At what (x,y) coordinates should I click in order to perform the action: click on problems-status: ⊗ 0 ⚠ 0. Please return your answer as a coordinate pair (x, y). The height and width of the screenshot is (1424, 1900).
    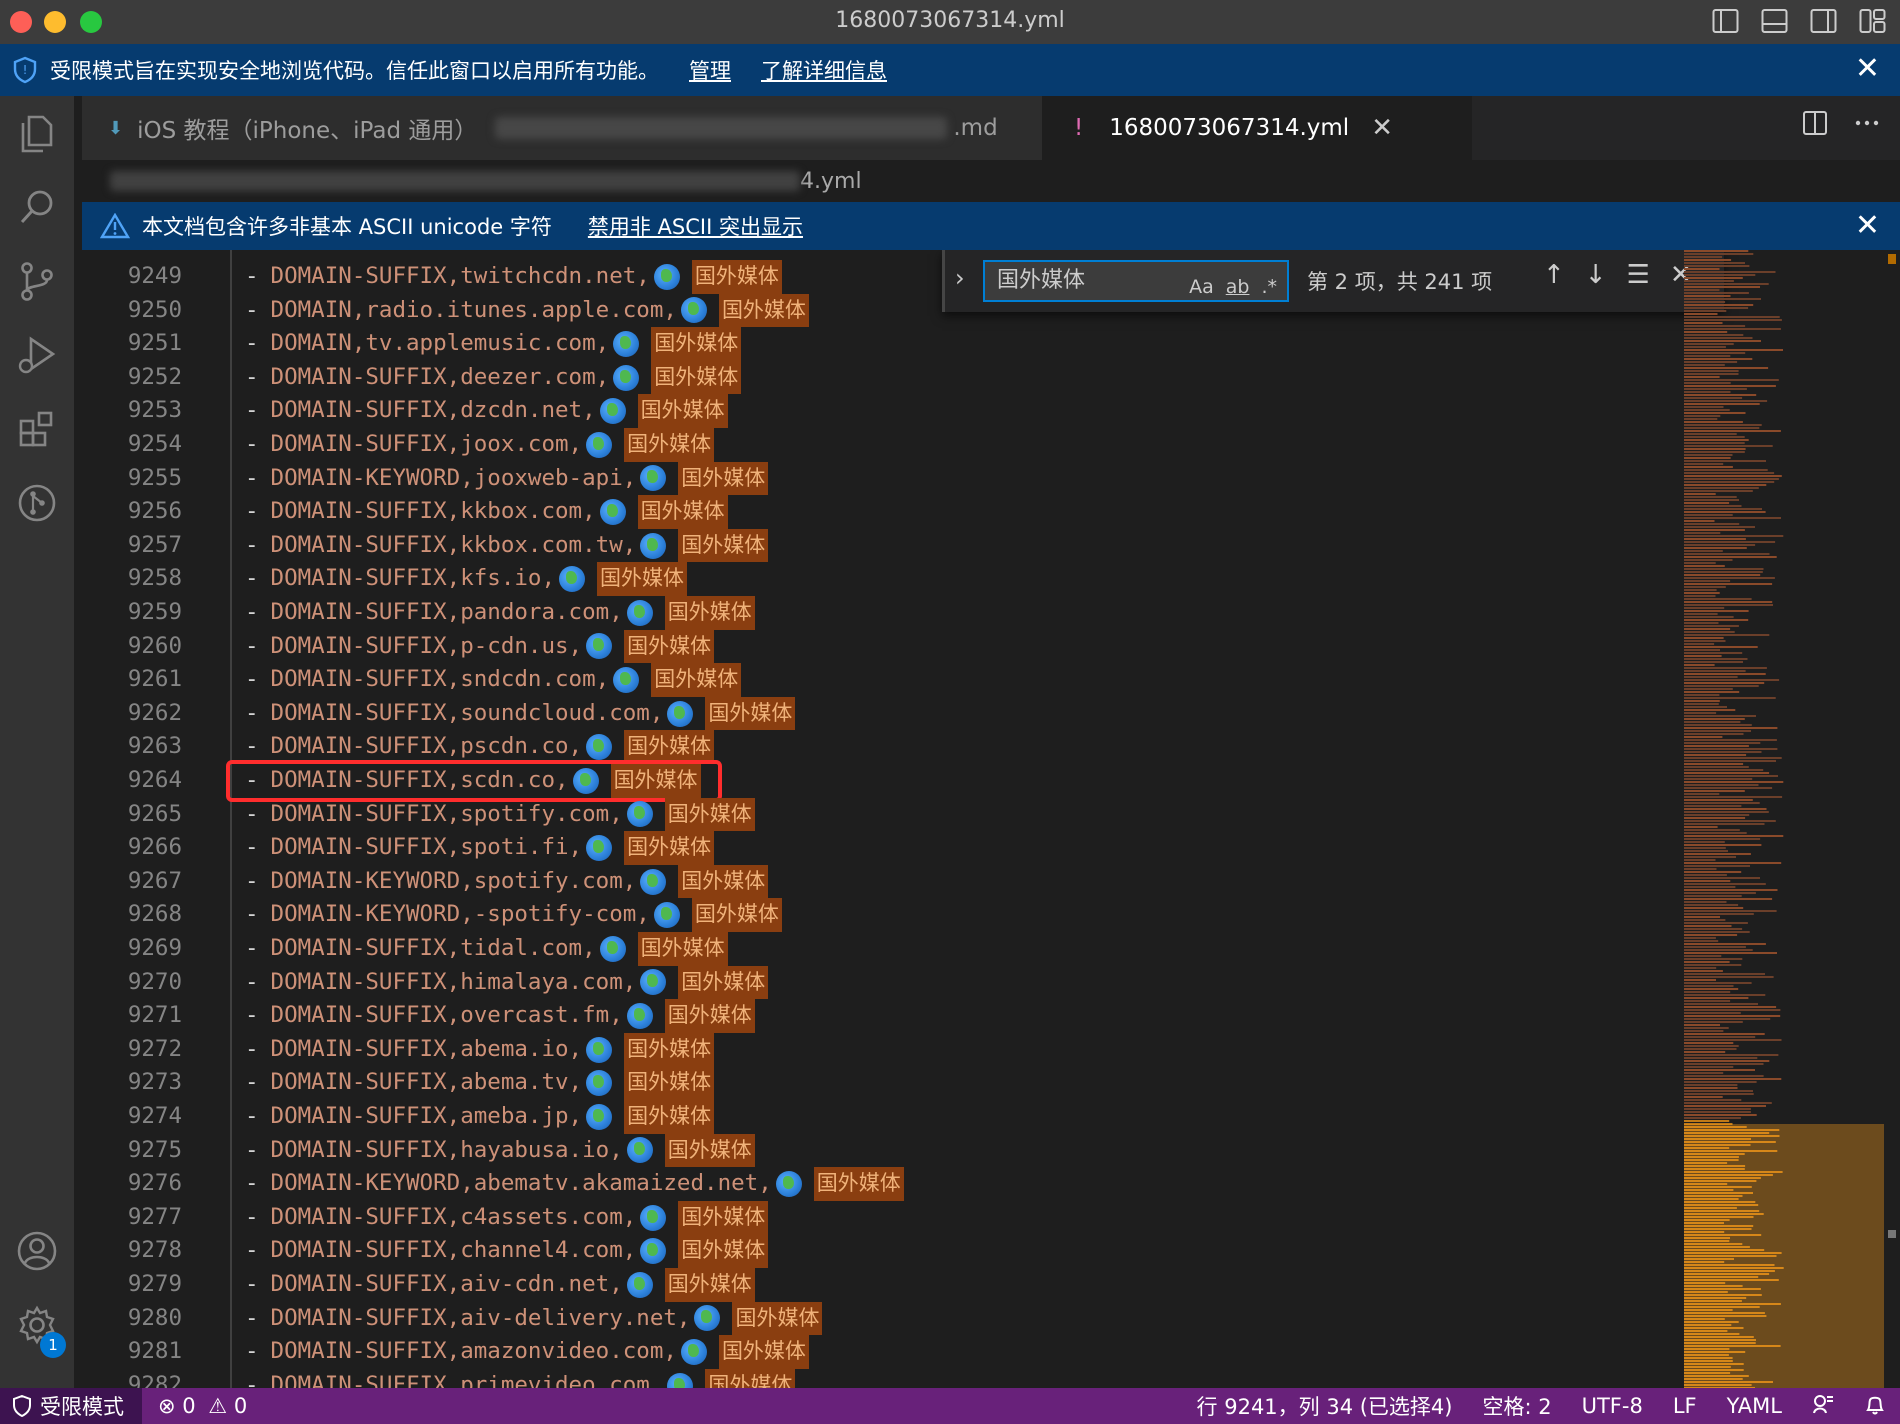
    Looking at the image, I should click on (202, 1406).